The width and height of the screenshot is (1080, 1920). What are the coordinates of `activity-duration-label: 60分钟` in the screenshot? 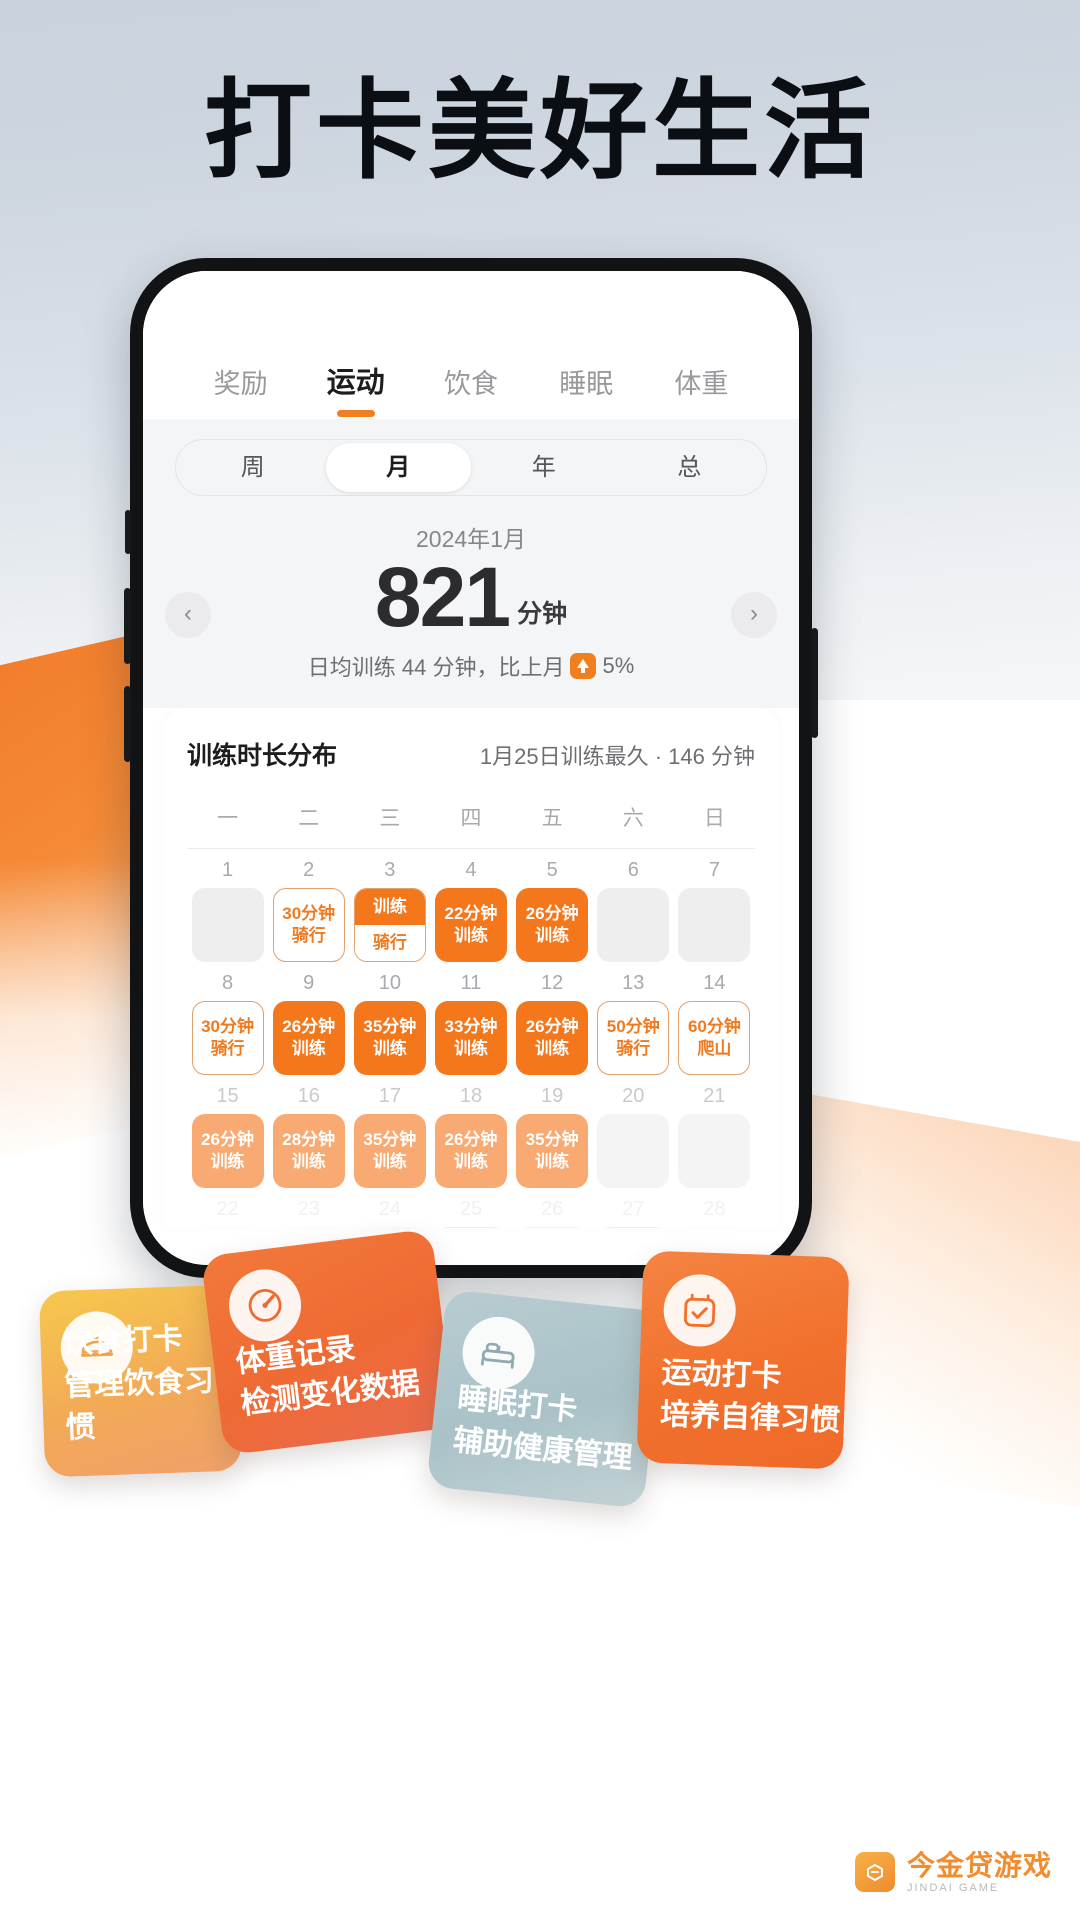 It's located at (714, 1027).